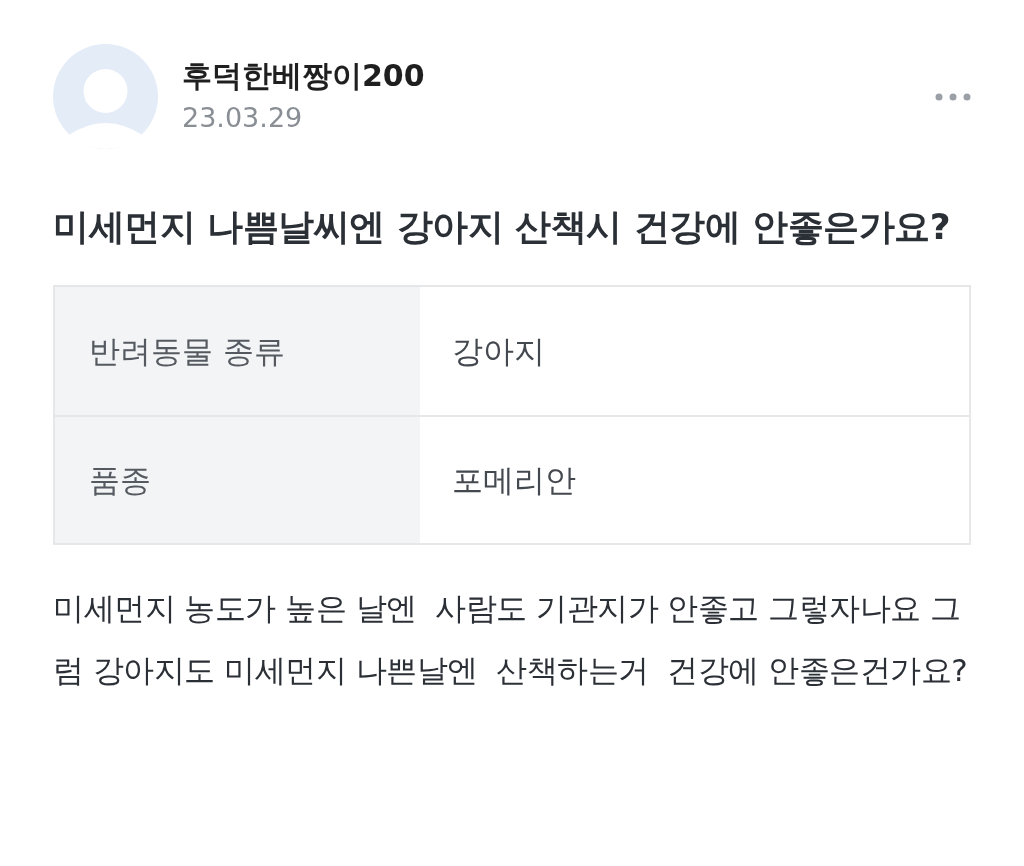  Describe the element at coordinates (514, 480) in the screenshot. I see `table-value: 포메리안` at that location.